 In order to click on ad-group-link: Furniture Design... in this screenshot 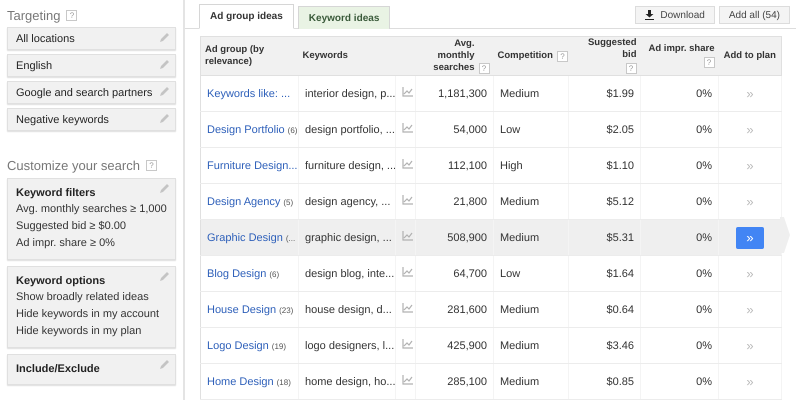, I will do `click(252, 166)`.